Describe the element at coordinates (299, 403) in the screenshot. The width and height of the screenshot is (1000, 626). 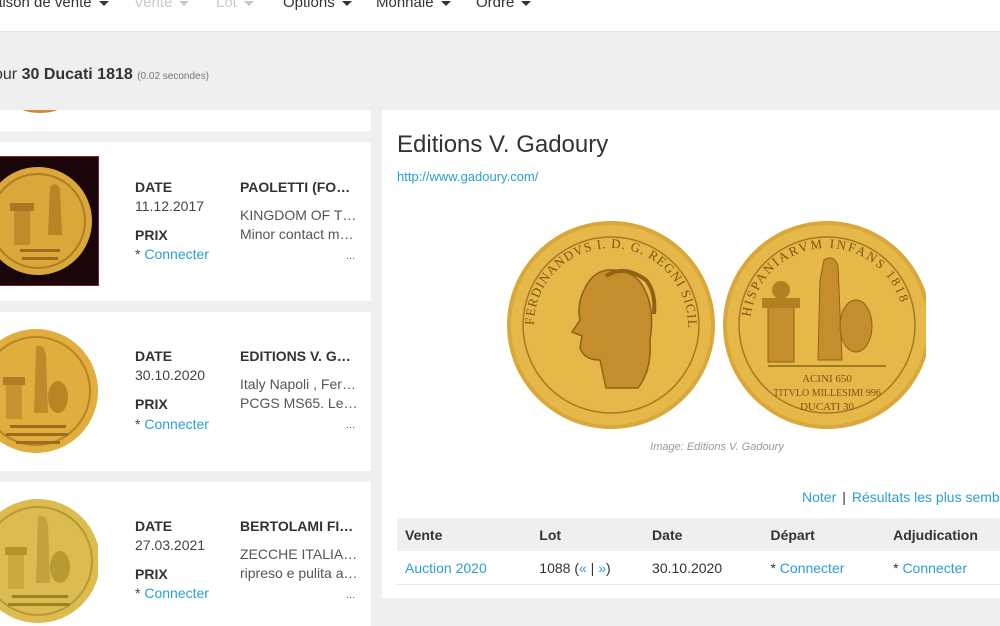
I see `lot-description-line: PCGS MS65. Le plus beau` at that location.